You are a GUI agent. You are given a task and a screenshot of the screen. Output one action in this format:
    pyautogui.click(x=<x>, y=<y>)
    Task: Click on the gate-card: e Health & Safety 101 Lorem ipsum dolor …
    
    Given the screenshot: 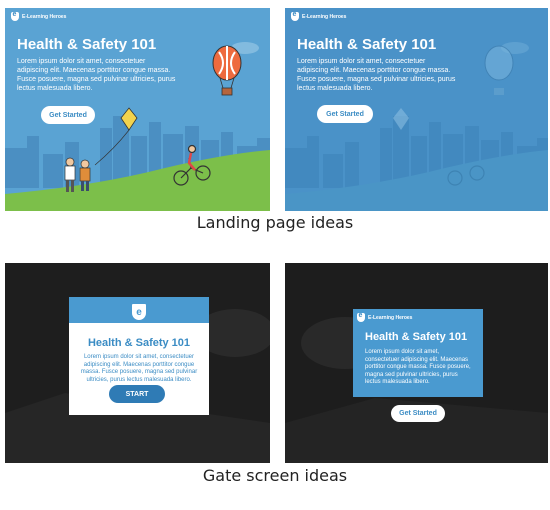 What is the action you would take?
    pyautogui.click(x=139, y=356)
    